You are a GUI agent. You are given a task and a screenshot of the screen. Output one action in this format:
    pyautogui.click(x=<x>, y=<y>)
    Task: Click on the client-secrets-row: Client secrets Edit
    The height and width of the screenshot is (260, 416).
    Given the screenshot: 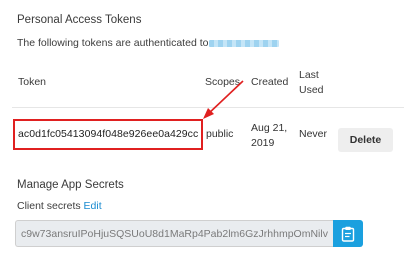 What is the action you would take?
    pyautogui.click(x=59, y=206)
    